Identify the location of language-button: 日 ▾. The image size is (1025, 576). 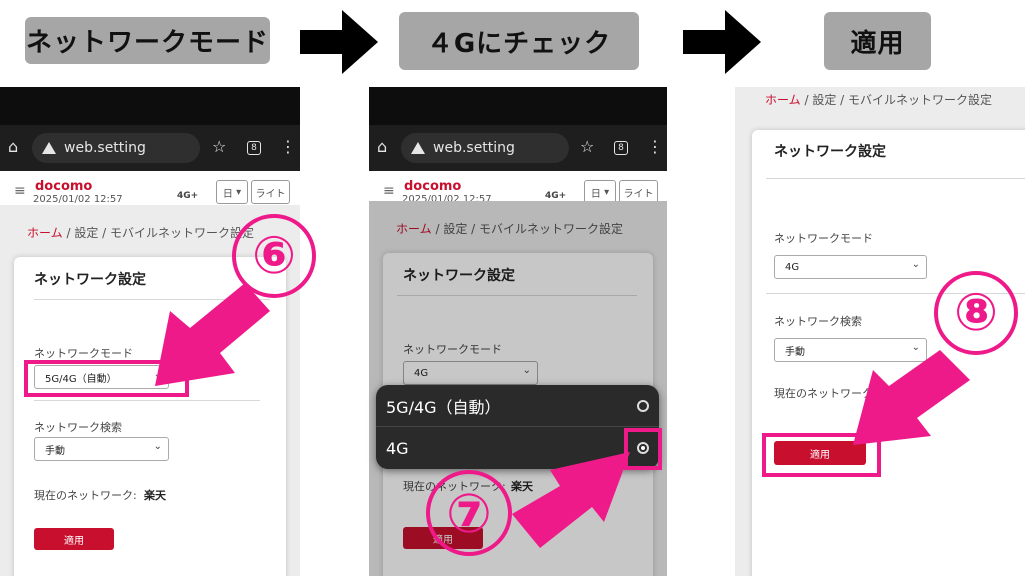
(232, 192).